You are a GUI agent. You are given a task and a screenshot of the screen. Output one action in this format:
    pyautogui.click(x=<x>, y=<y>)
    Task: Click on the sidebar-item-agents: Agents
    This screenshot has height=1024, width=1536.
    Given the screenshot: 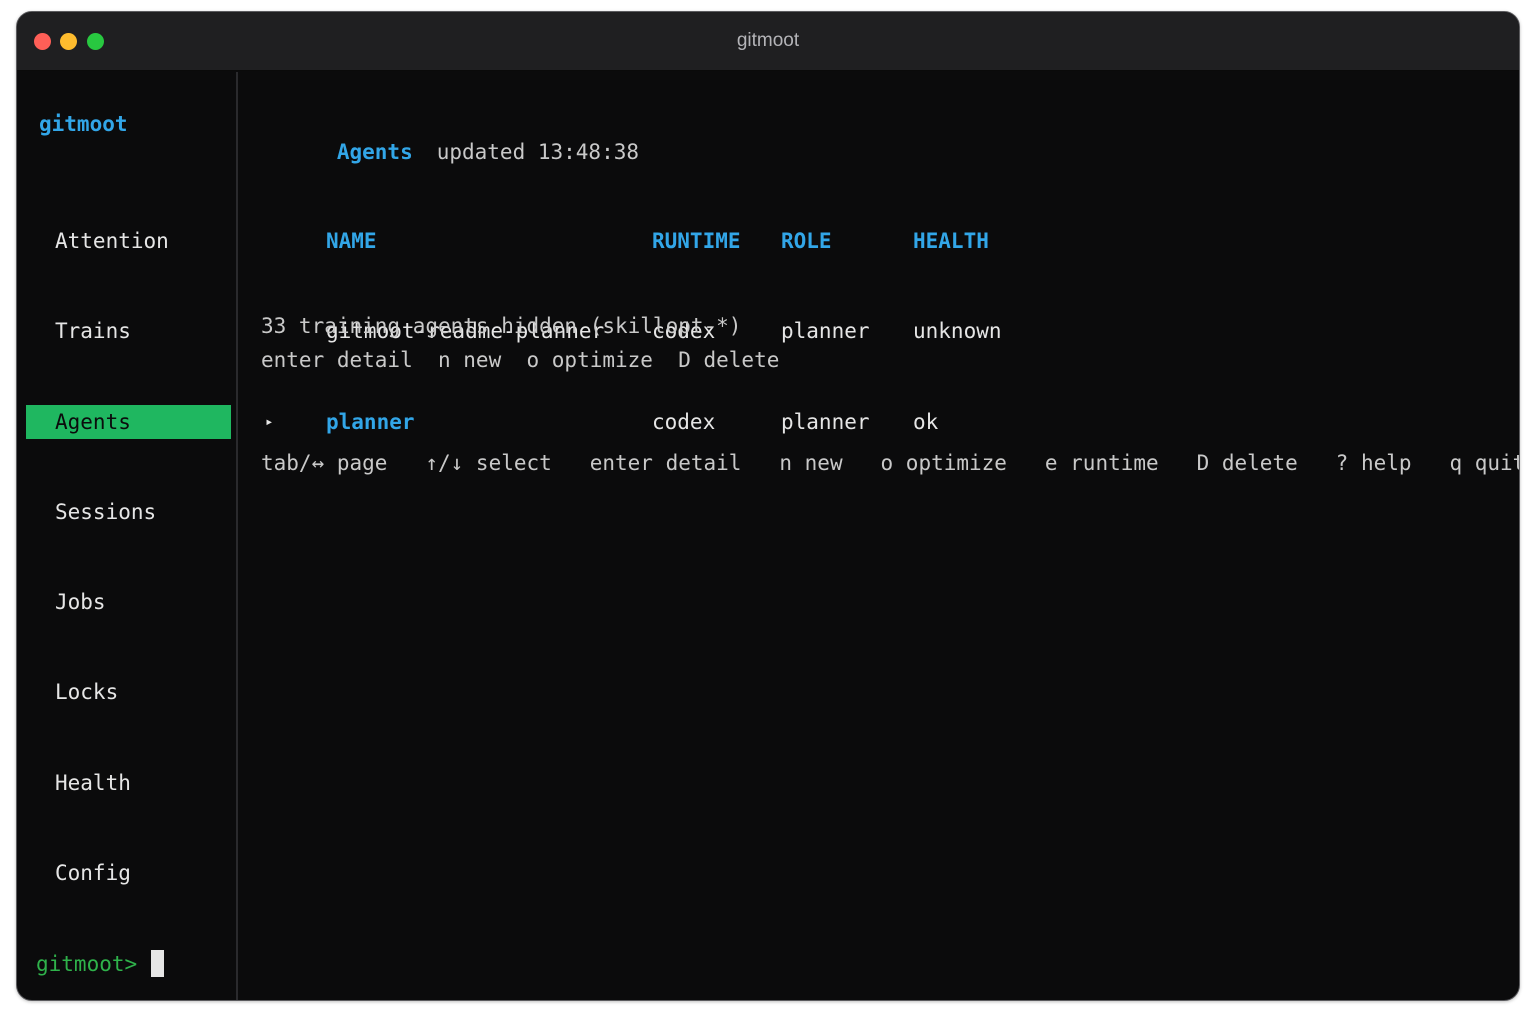 What is the action you would take?
    pyautogui.click(x=128, y=421)
    